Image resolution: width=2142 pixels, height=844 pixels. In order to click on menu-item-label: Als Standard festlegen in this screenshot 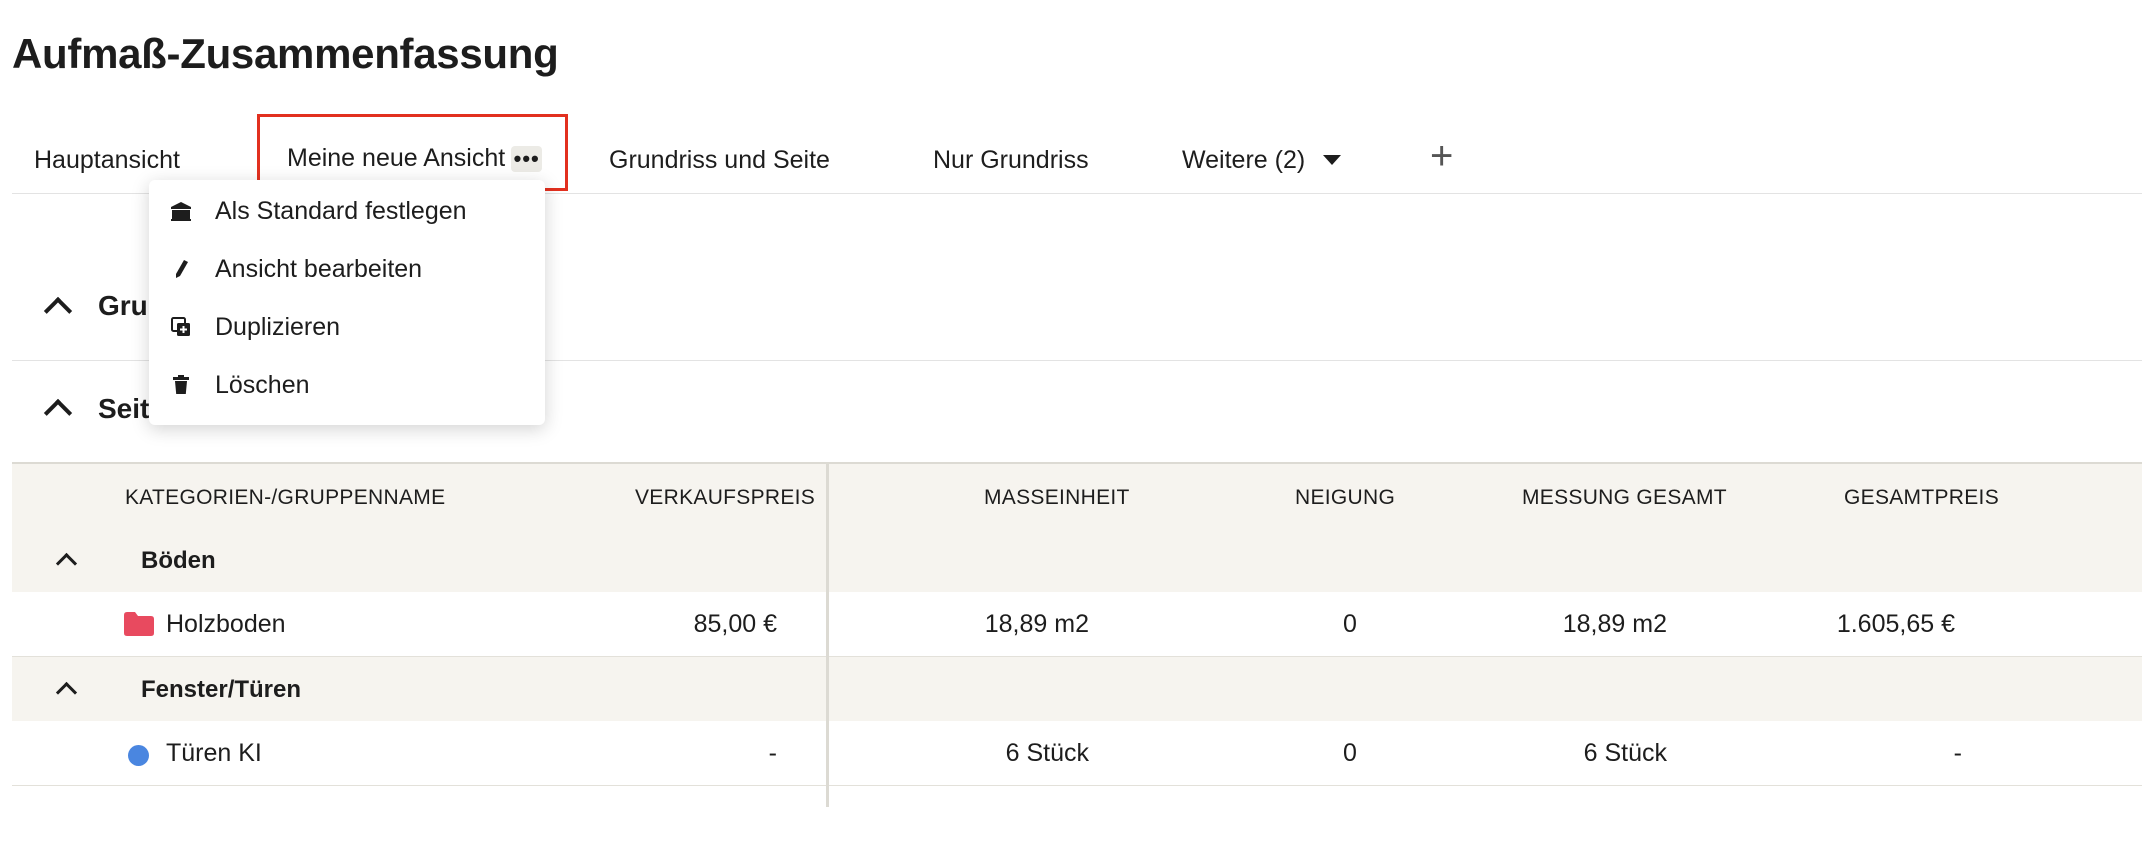, I will do `click(341, 210)`.